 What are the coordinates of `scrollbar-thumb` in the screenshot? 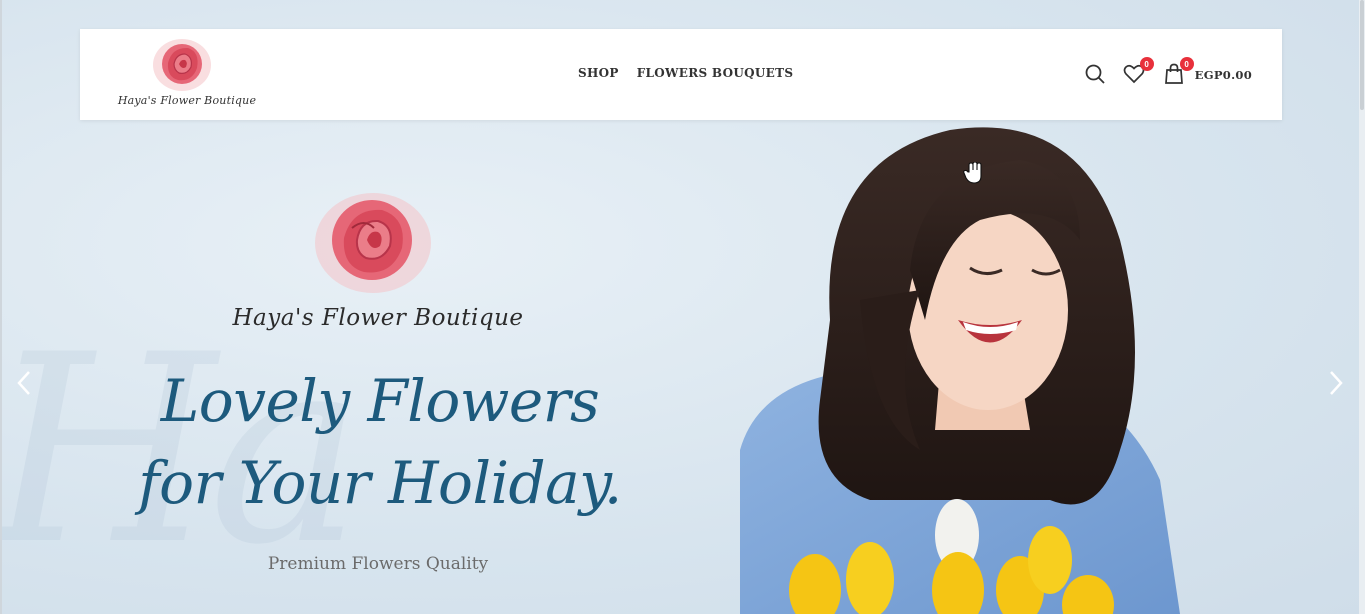 It's located at (1362, 55).